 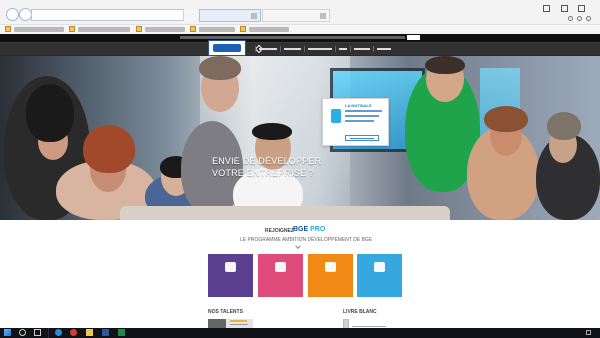 I want to click on star-icon, so click(x=8, y=29).